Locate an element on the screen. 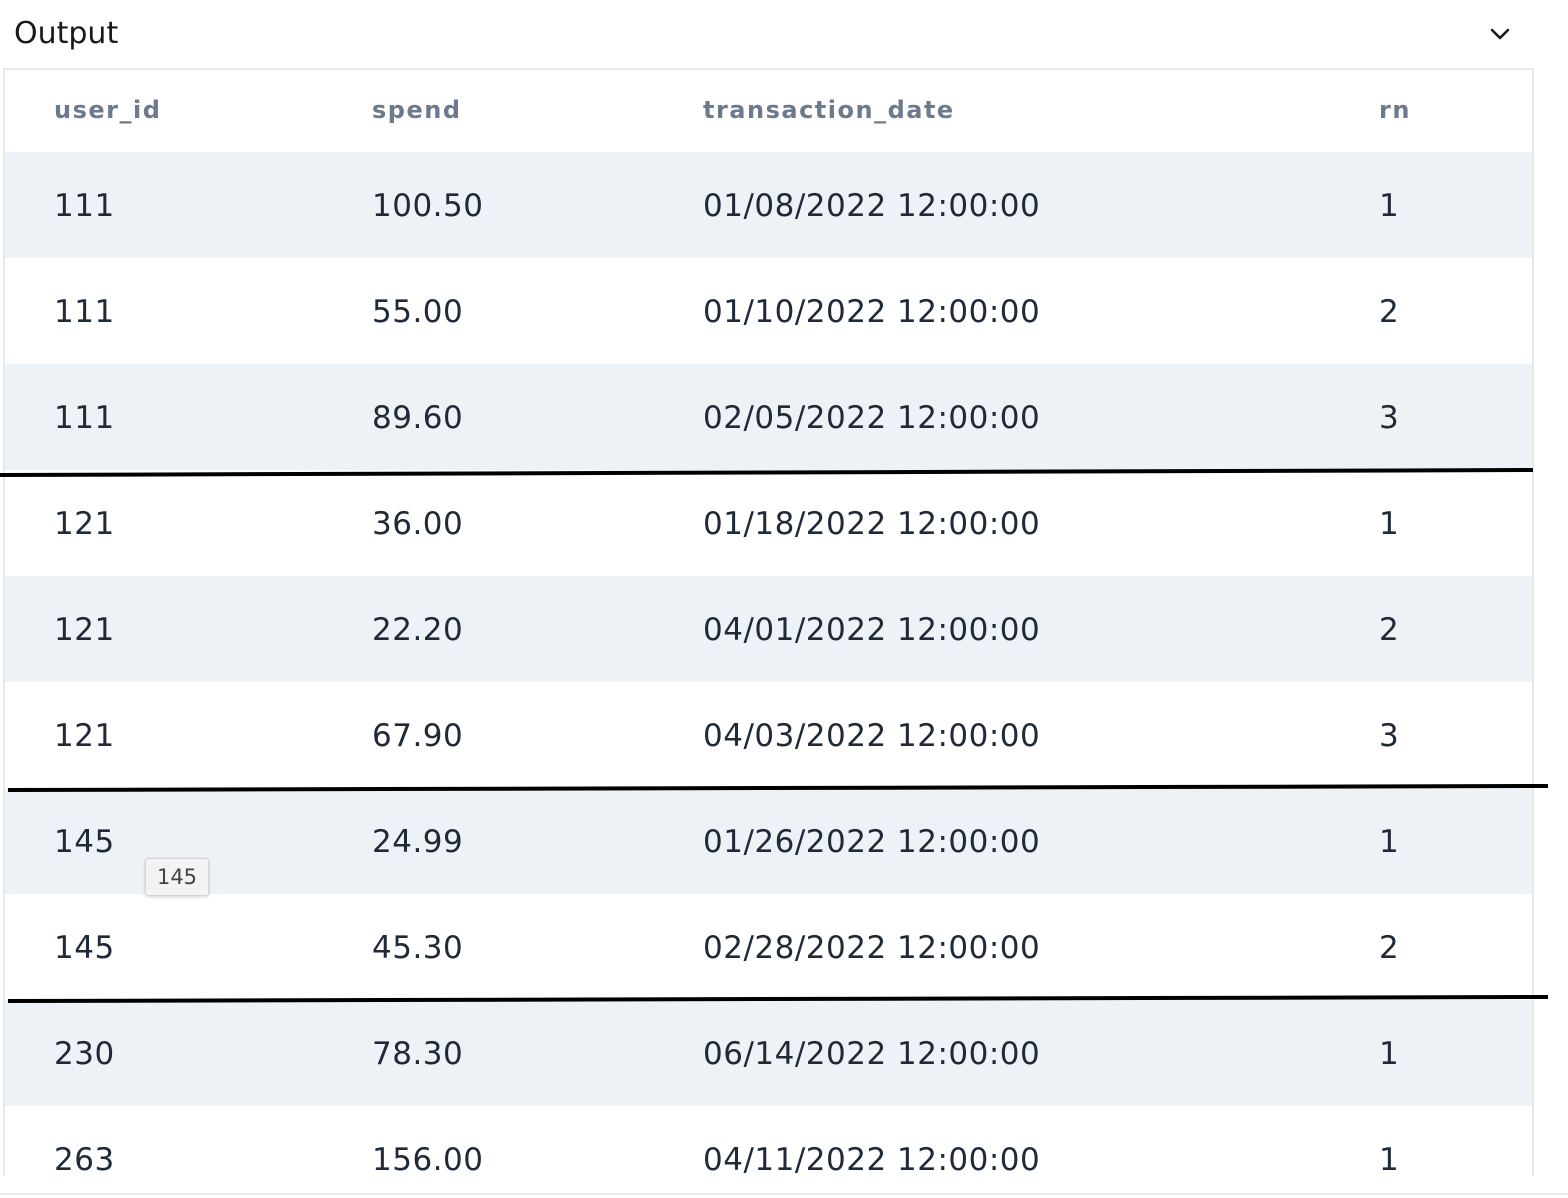 This screenshot has width=1568, height=1198. cell-transaction-date: 01/18/2022 12:00:00 is located at coordinates (872, 524).